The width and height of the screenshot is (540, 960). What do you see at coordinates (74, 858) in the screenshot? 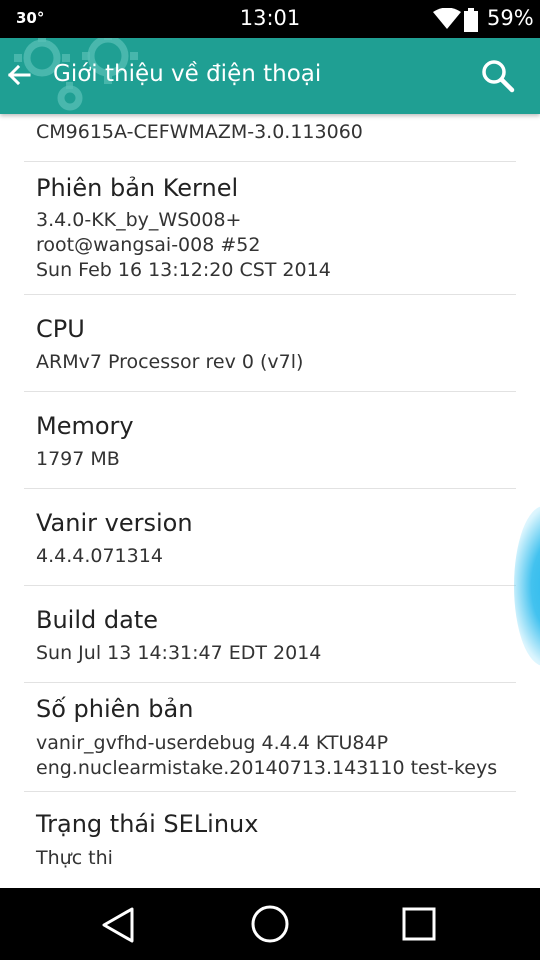
I see `item-value: Thực thi` at bounding box center [74, 858].